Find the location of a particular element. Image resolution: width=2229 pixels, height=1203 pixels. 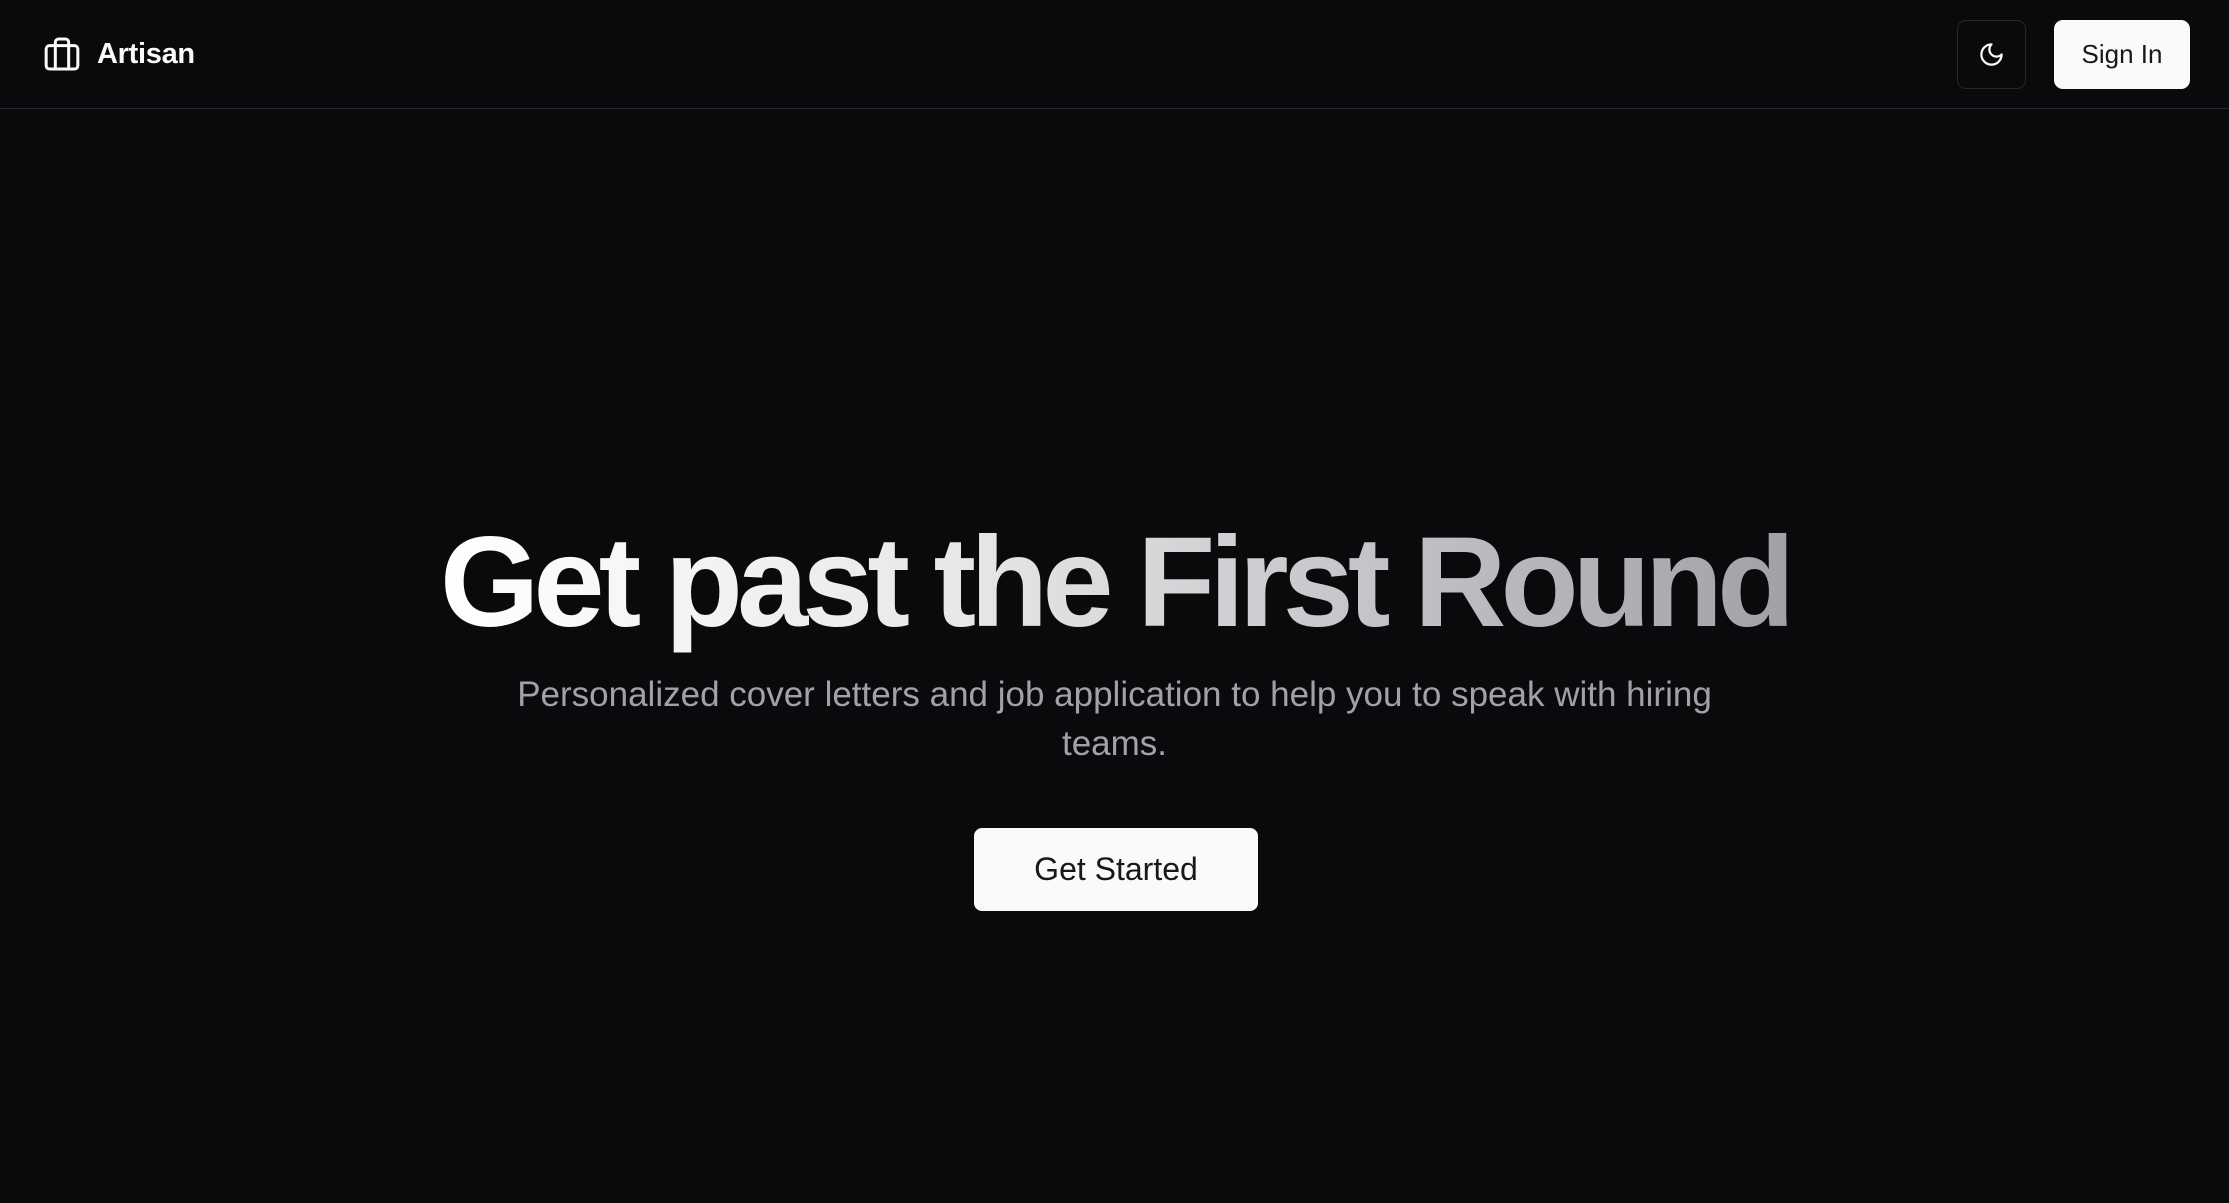

briefcase-icon is located at coordinates (62, 54).